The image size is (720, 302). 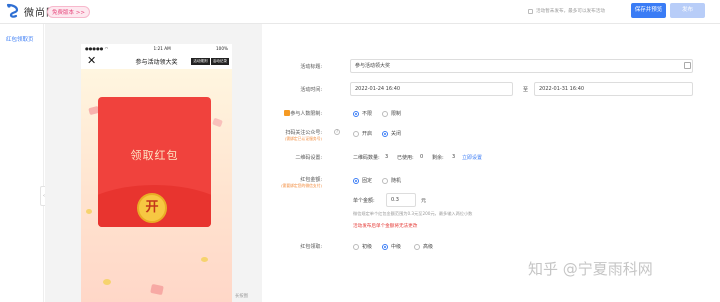 What do you see at coordinates (68, 12) in the screenshot?
I see `version-badge: 免费版本 >>` at bounding box center [68, 12].